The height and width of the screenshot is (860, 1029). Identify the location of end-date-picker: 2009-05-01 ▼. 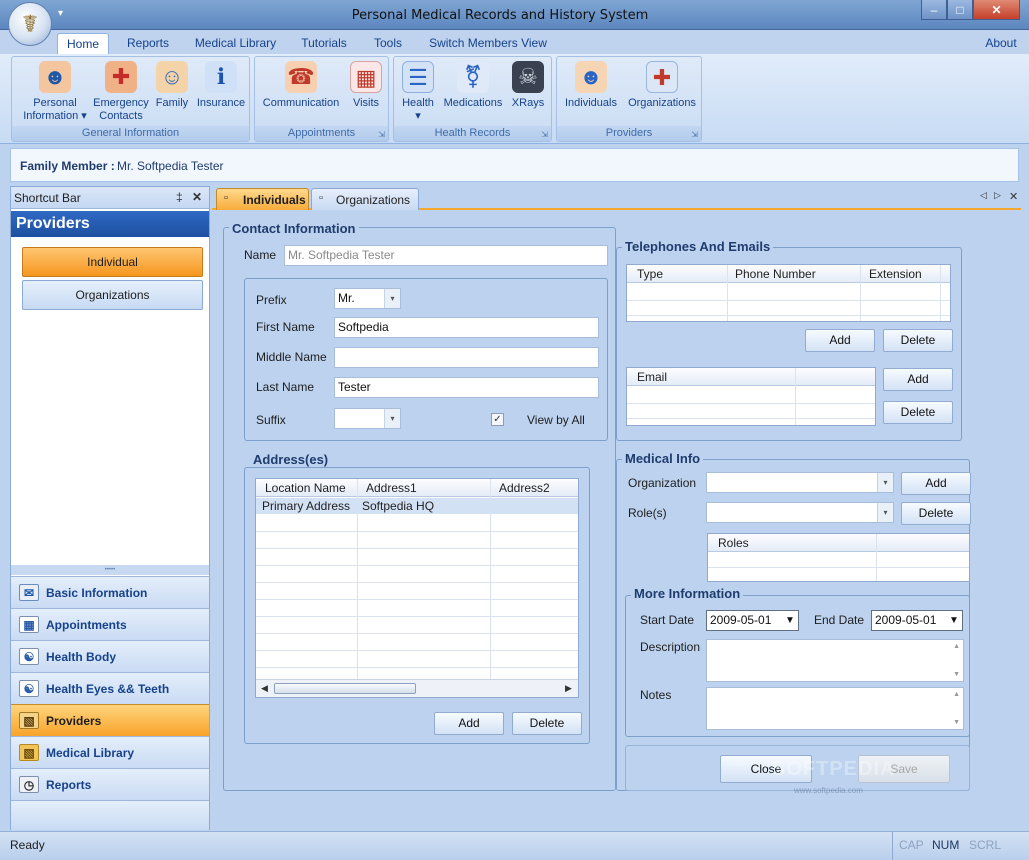
(917, 620).